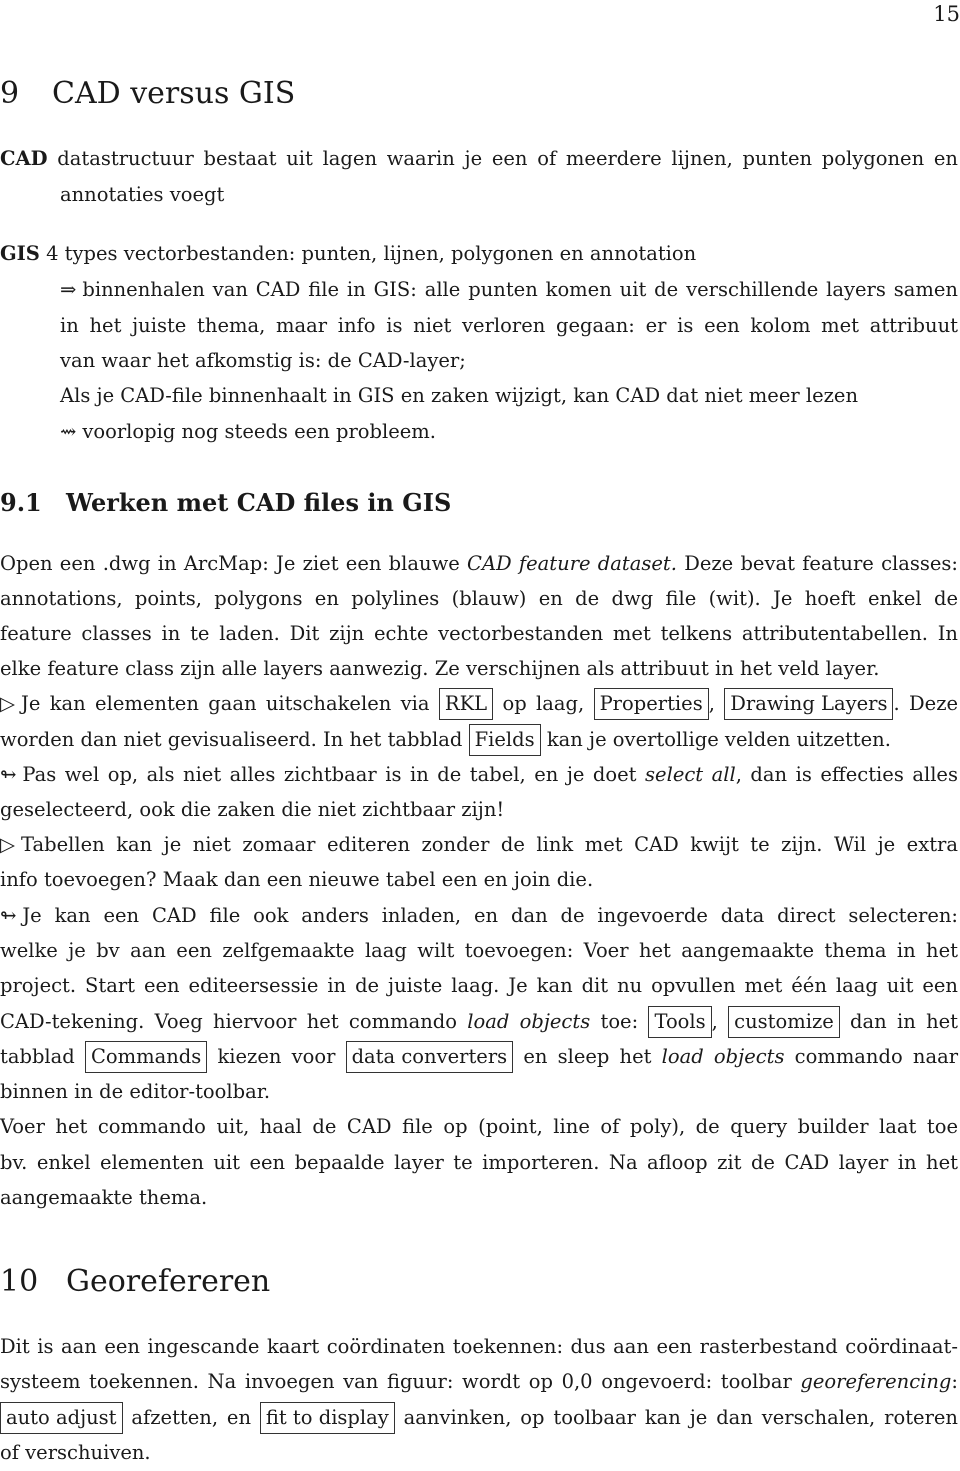 The image size is (960, 1471). I want to click on ui-term-data-converters: data converters, so click(429, 1057).